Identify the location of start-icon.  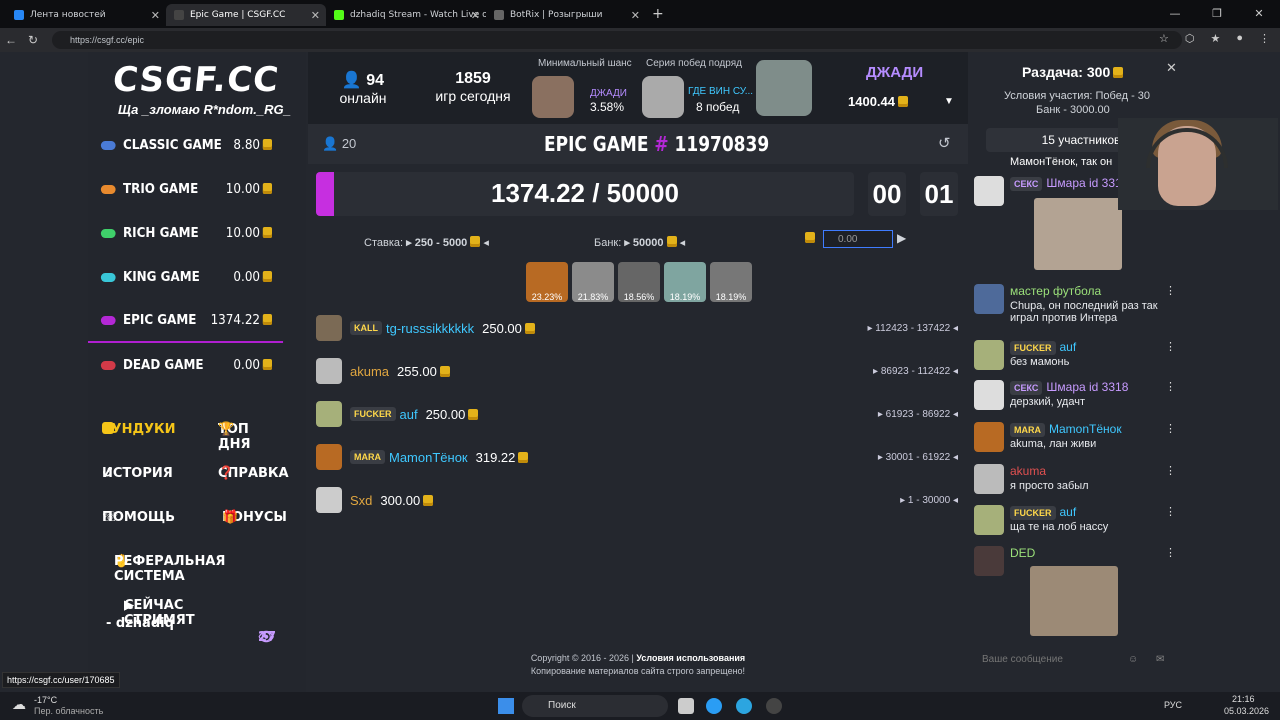
(506, 706).